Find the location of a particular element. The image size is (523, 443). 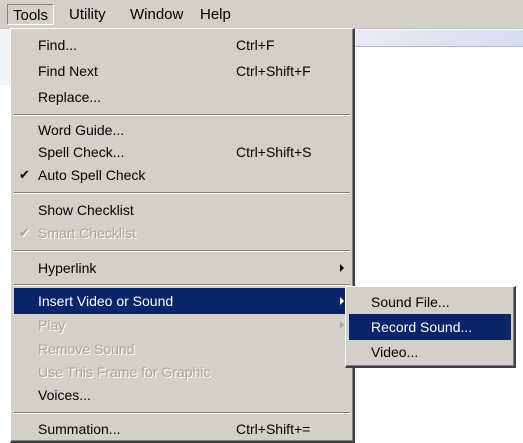

menu-item-shortcut: Ctrl+Shift+= is located at coordinates (273, 429).